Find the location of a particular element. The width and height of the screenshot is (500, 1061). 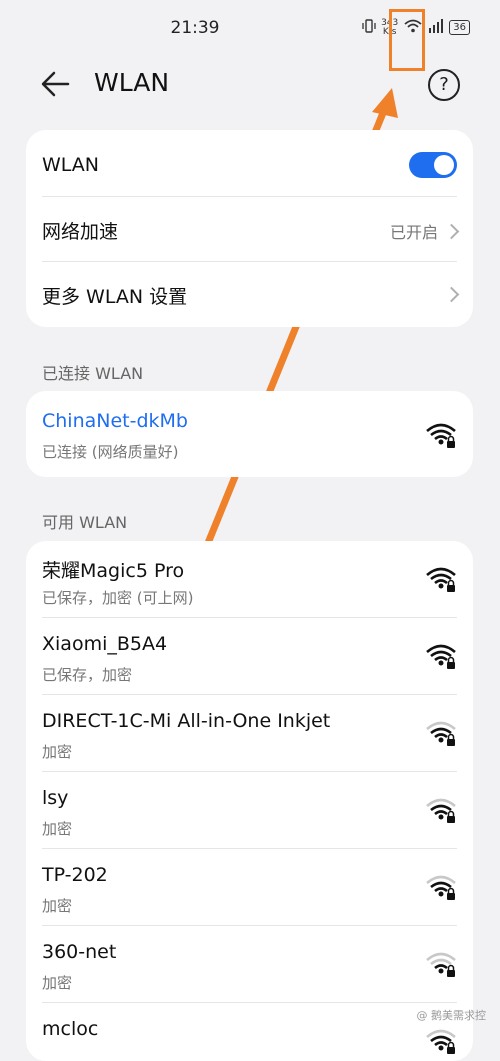

network-acceleration-value: 已开启 is located at coordinates (413, 232).